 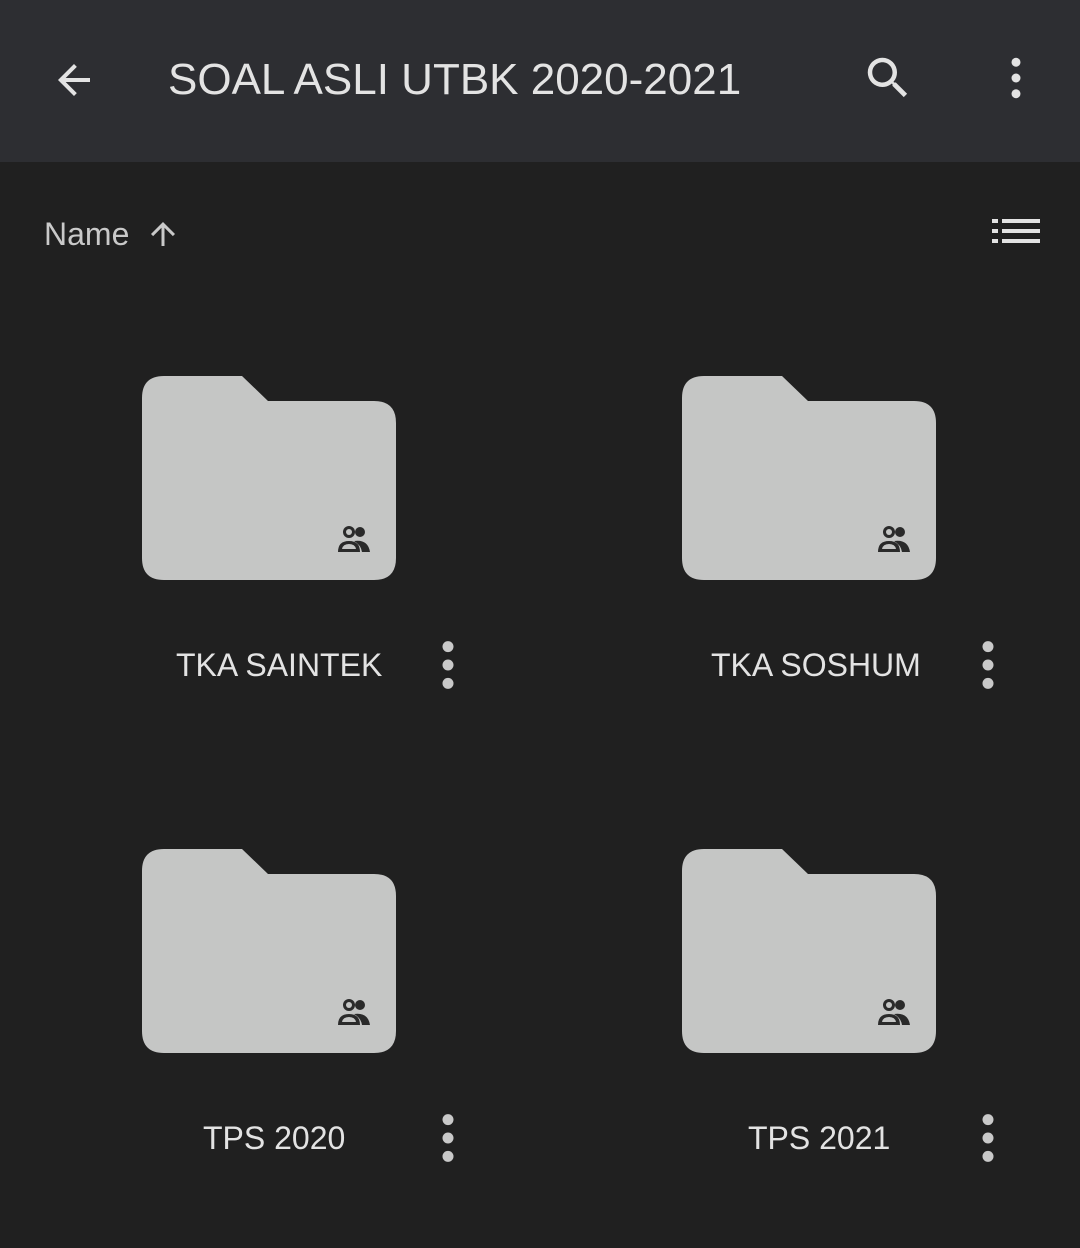 I want to click on list-view-icon, so click(x=1016, y=231).